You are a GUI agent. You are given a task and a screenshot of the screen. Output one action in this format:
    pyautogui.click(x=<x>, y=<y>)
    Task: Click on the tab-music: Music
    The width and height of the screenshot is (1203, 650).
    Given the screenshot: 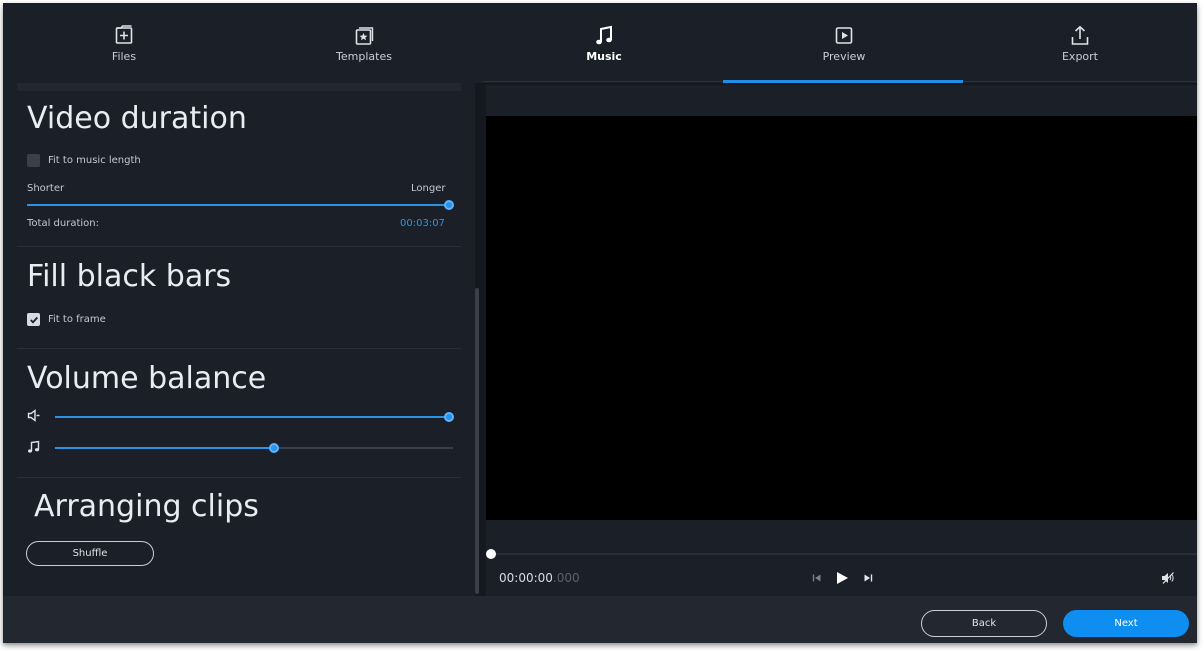 What is the action you would take?
    pyautogui.click(x=604, y=43)
    